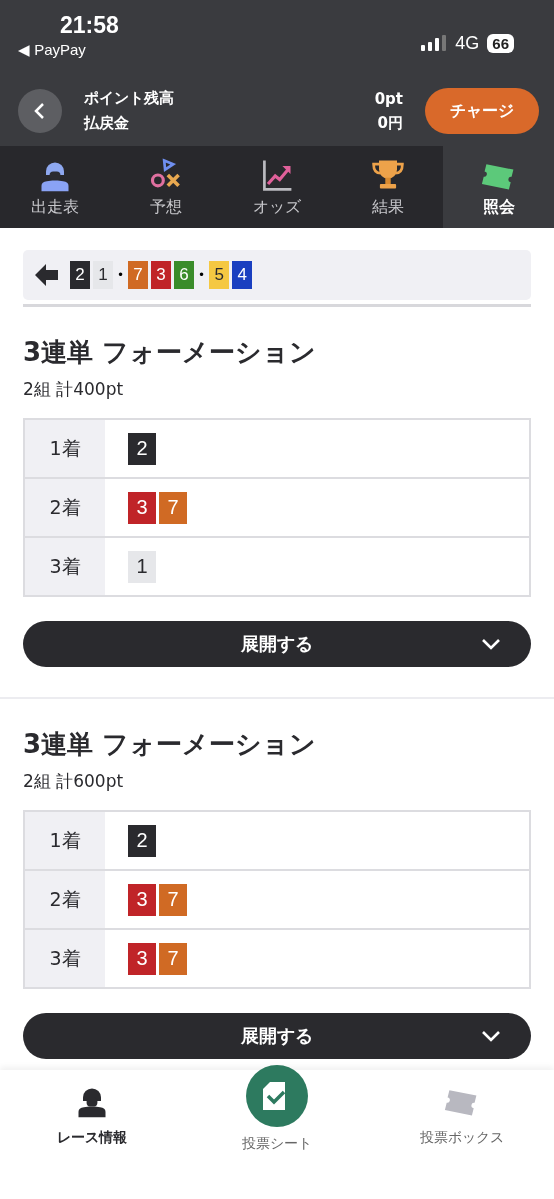 The width and height of the screenshot is (554, 1199). Describe the element at coordinates (242, 275) in the screenshot. I see `horse-number: 4` at that location.